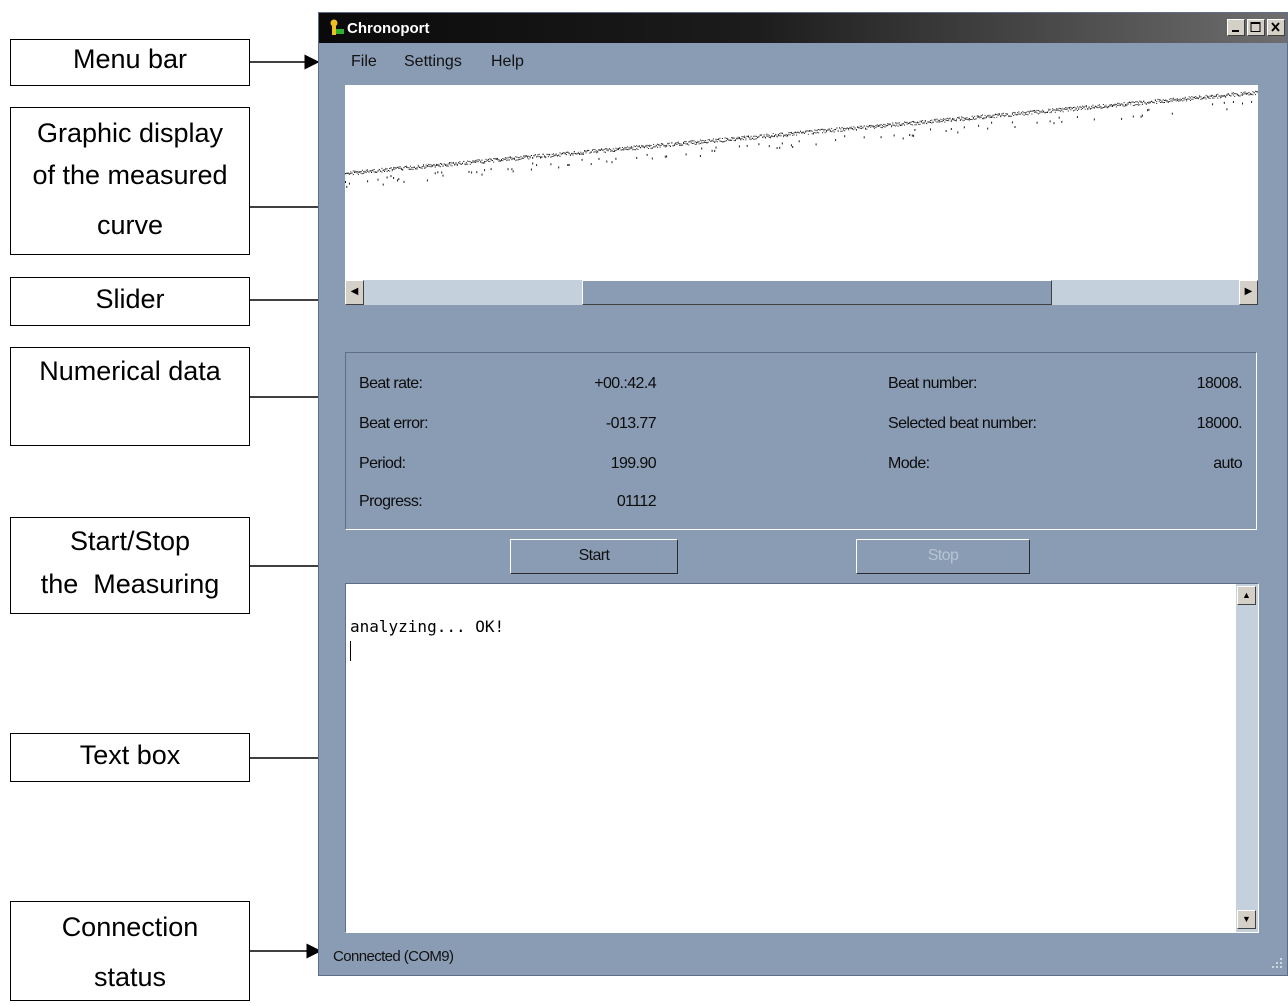 The width and height of the screenshot is (1288, 1006). I want to click on maximize-button, so click(1256, 27).